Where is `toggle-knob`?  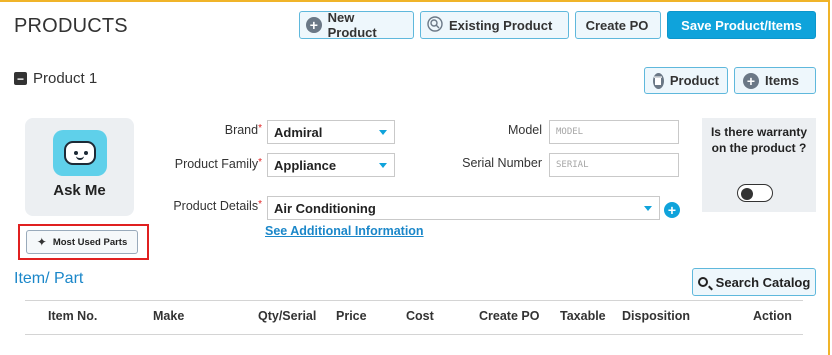 toggle-knob is located at coordinates (747, 193).